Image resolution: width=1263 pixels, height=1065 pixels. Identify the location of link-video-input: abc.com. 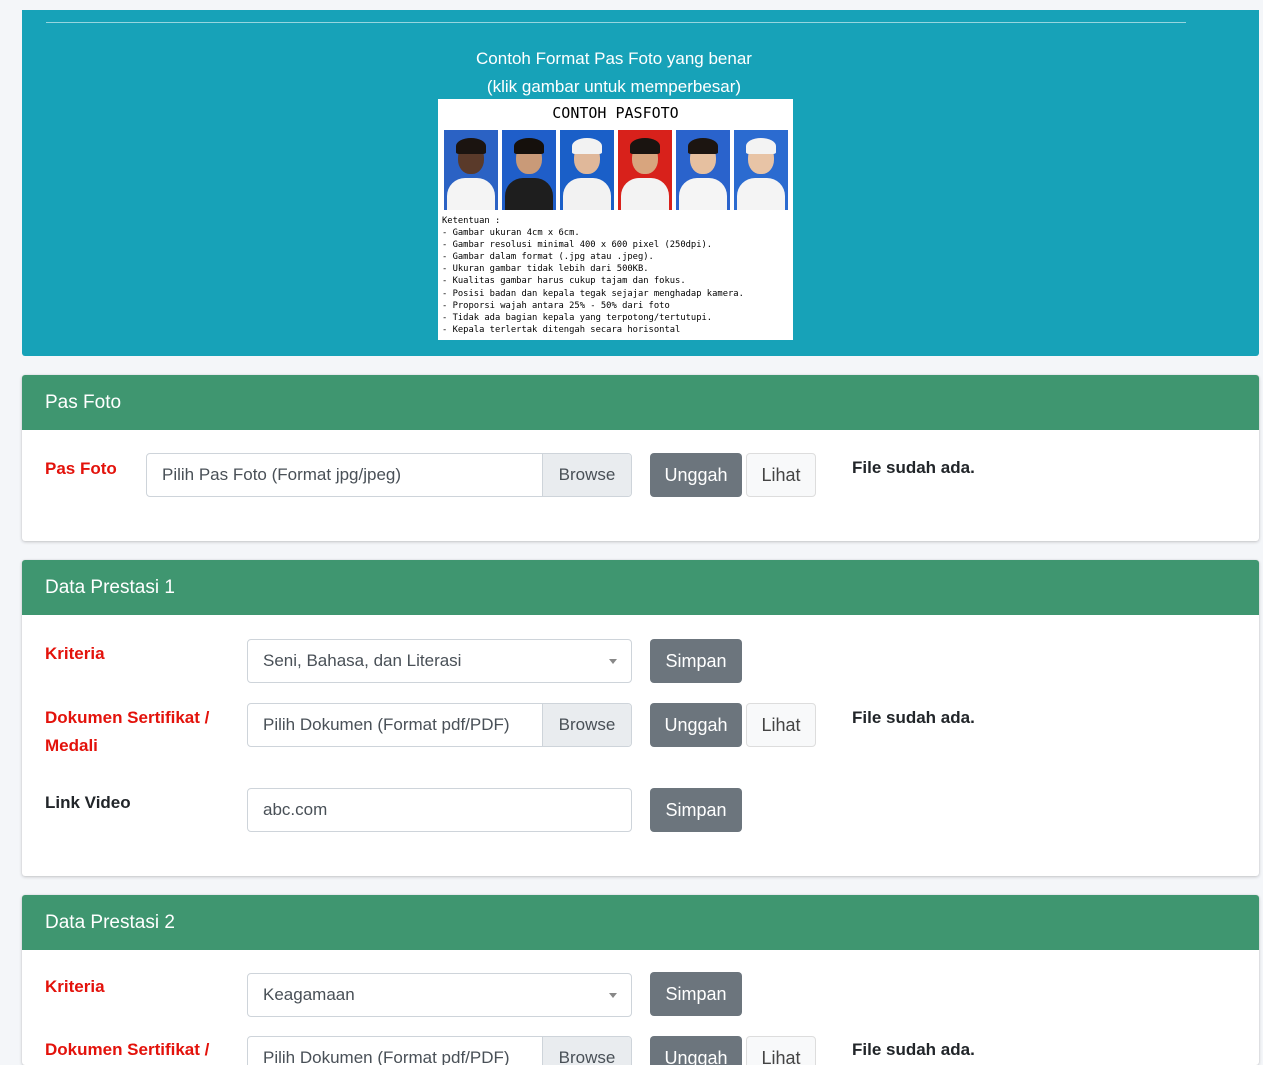
(439, 810).